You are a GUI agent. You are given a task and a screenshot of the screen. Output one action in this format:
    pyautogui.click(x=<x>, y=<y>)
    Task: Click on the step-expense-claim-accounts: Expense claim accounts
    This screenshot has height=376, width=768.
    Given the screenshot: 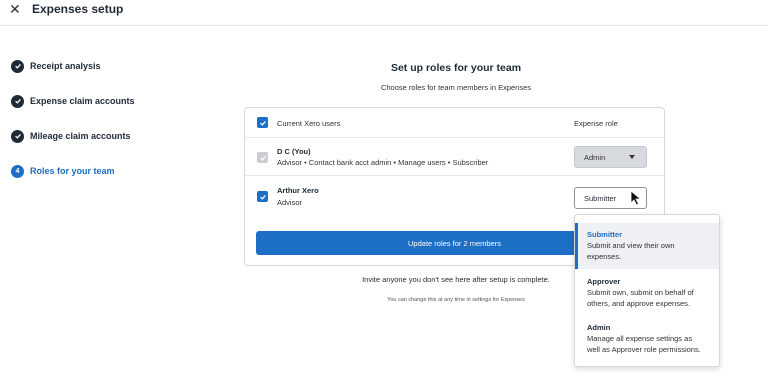 What is the action you would take?
    pyautogui.click(x=91, y=101)
    